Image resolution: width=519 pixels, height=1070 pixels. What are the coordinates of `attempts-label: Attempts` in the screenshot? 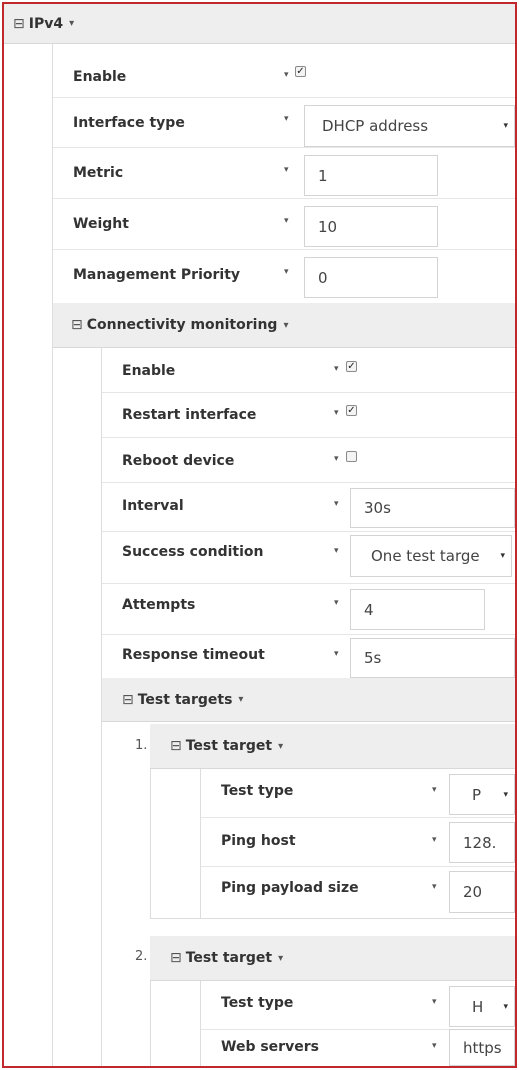 It's located at (159, 605).